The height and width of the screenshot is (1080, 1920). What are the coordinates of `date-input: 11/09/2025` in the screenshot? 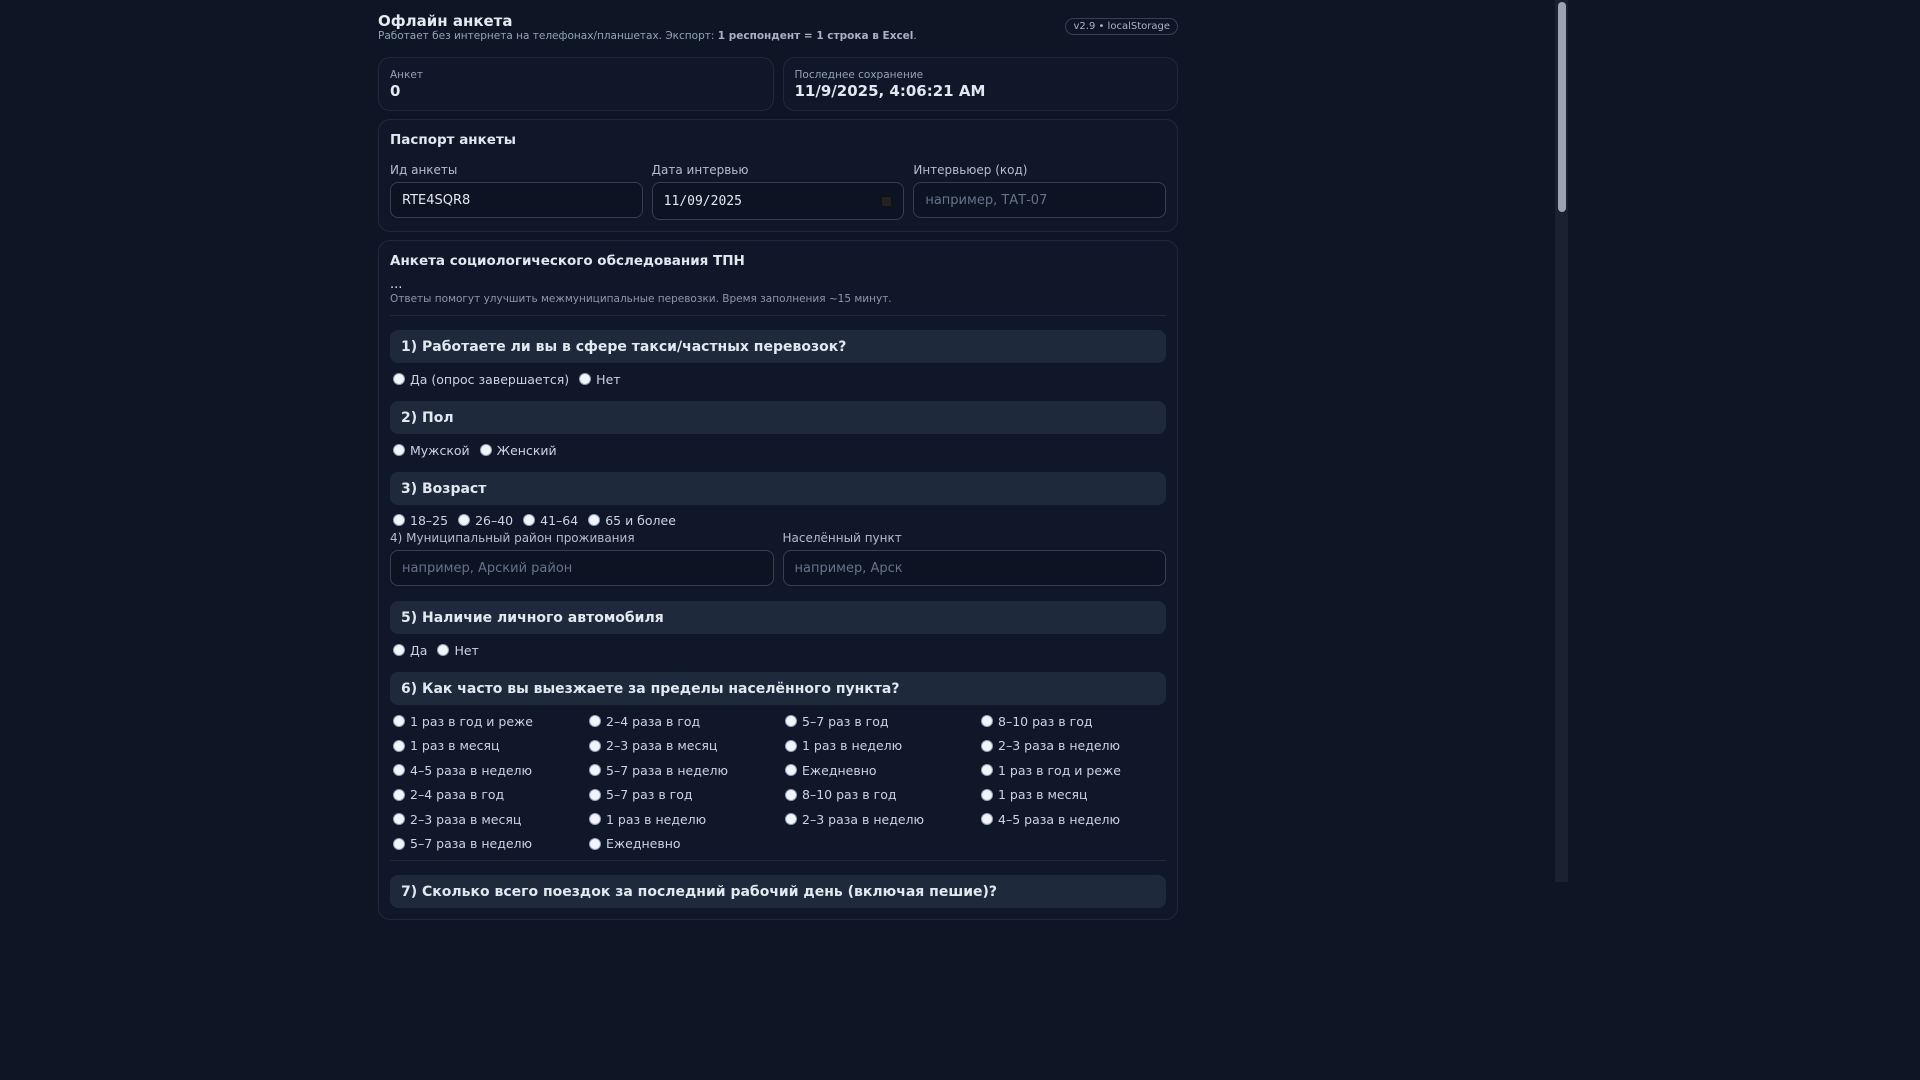 It's located at (778, 201).